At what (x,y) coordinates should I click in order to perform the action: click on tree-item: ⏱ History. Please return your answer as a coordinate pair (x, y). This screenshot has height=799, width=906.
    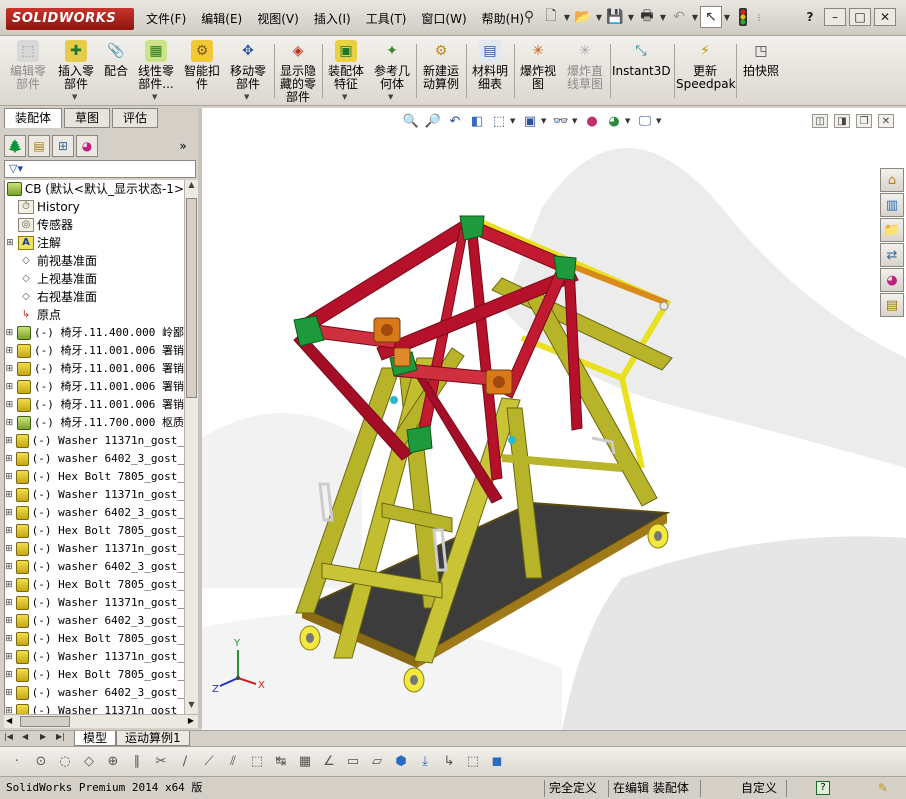
    Looking at the image, I should click on (94, 207).